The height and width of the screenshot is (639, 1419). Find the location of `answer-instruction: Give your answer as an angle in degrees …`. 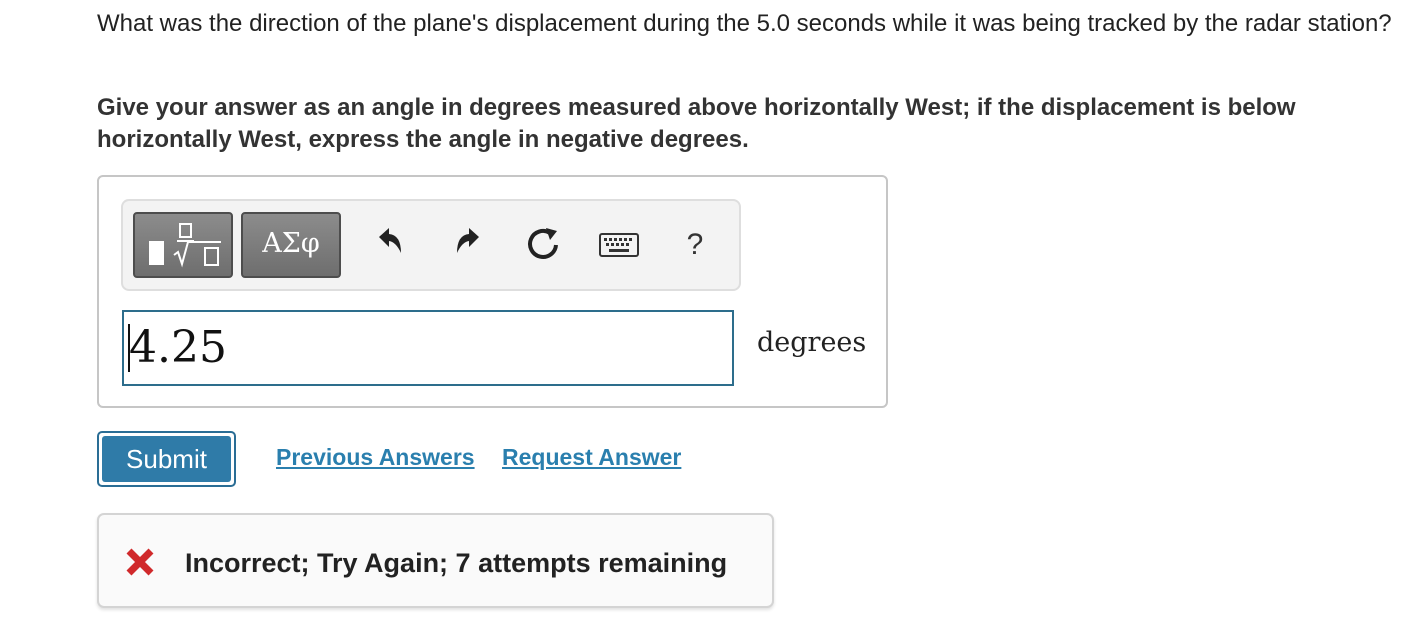

answer-instruction: Give your answer as an angle in degrees … is located at coordinates (696, 123).